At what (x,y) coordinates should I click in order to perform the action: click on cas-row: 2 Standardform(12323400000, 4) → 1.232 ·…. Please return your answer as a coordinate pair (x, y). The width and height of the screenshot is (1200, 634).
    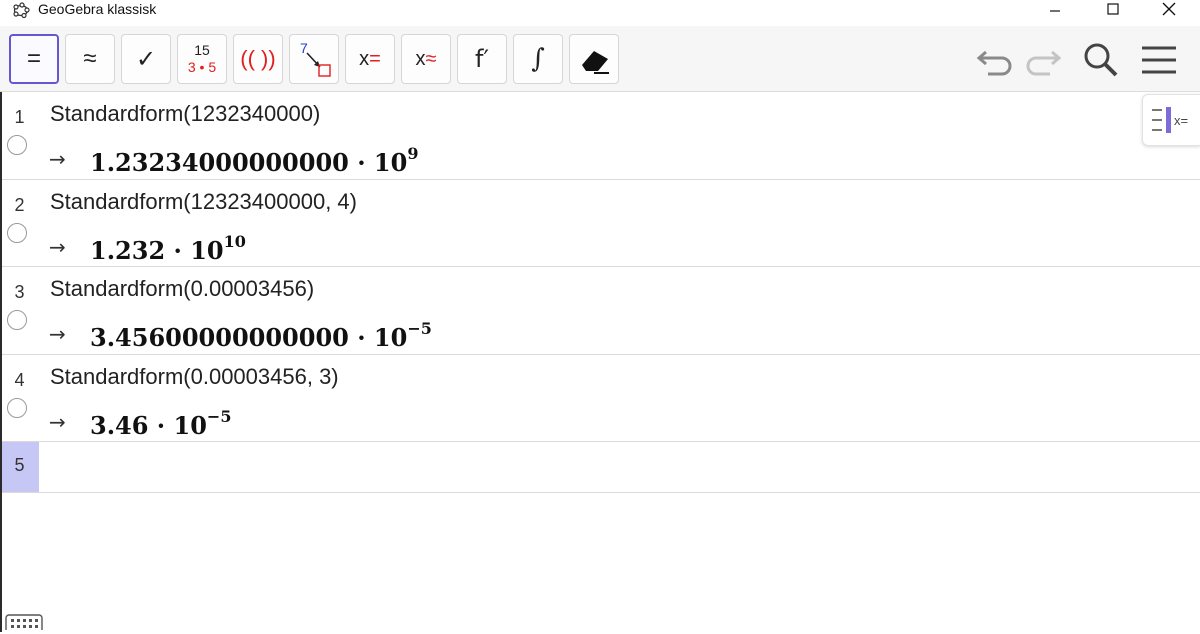
    Looking at the image, I should click on (600, 223).